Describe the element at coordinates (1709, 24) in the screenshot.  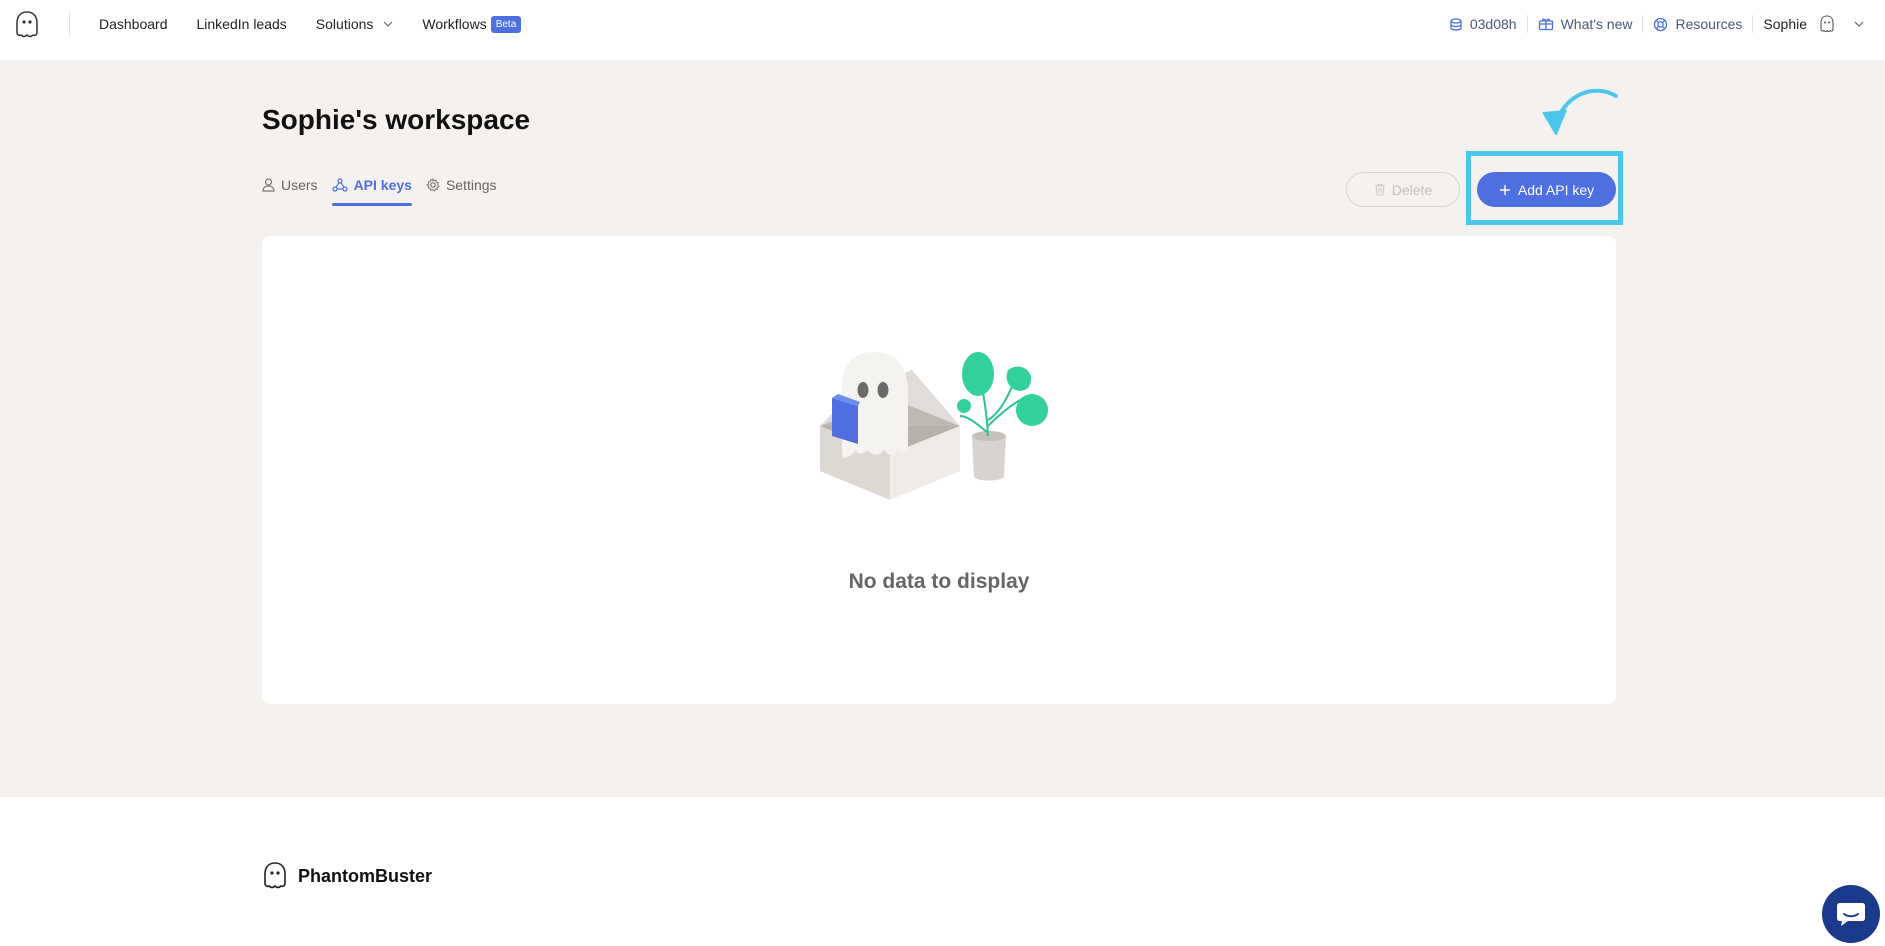
I see `resources-label: Resources` at that location.